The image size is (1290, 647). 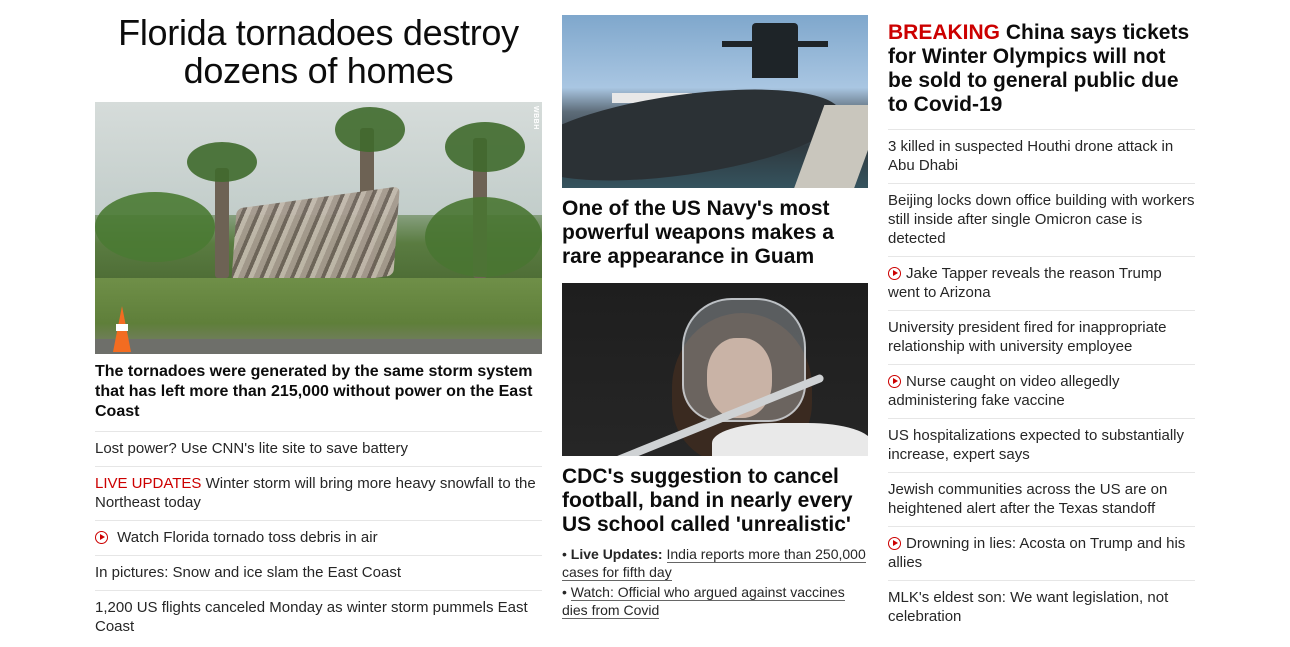 What do you see at coordinates (148, 483) in the screenshot?
I see `live-updates-label: LIVE UPDATES` at bounding box center [148, 483].